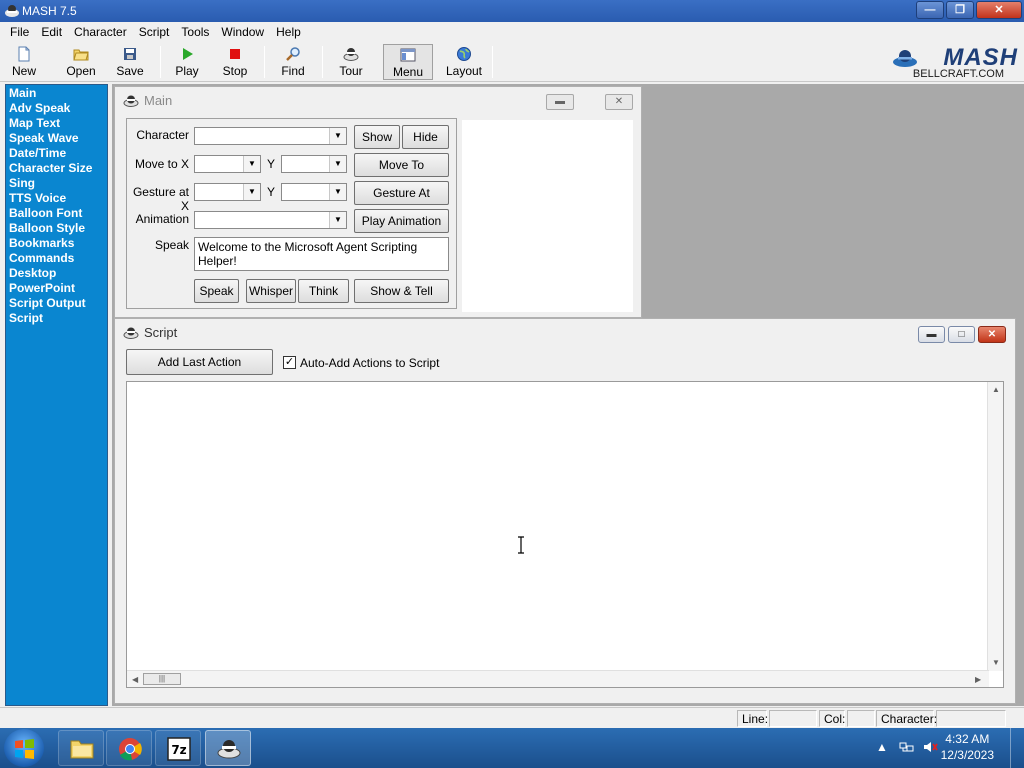  Describe the element at coordinates (882, 747) in the screenshot. I see `tray-expand-icon: ▲` at that location.